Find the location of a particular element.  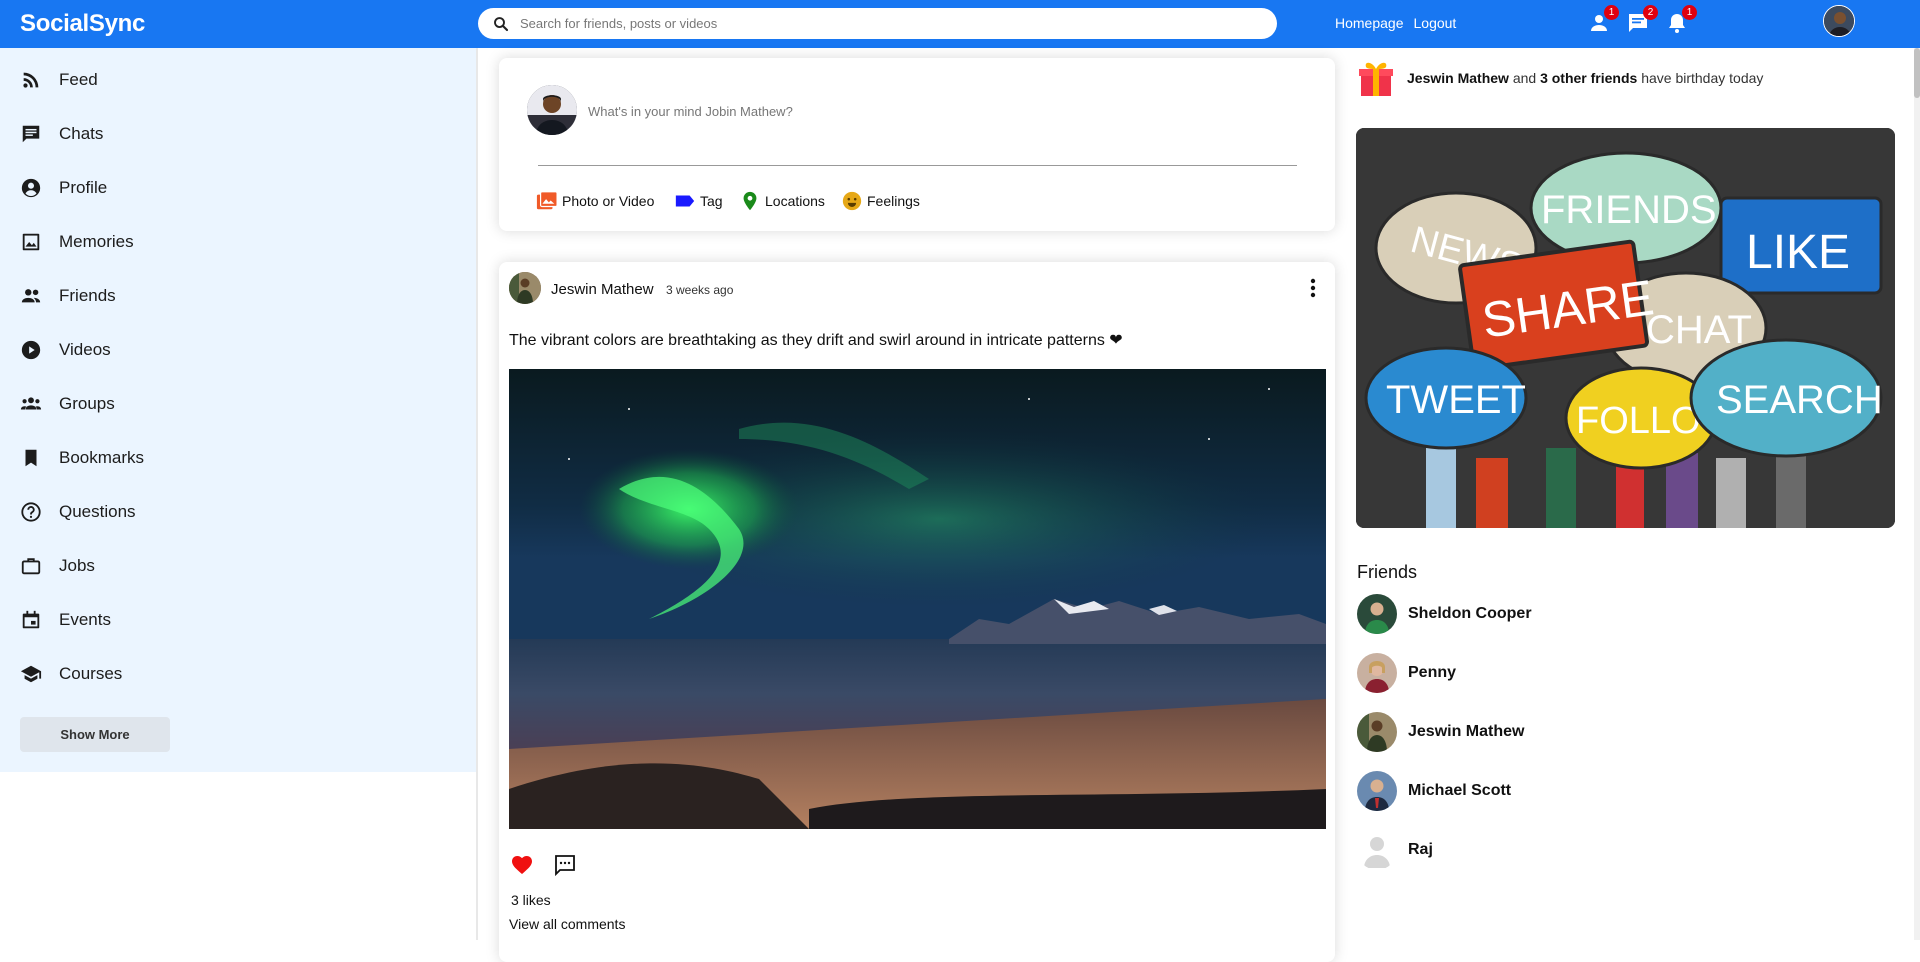

view-comments-link: View all comments is located at coordinates (567, 924).